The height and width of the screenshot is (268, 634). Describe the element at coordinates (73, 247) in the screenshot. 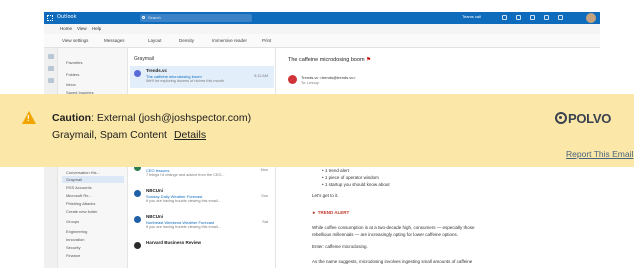

I see `folder-item: Security` at that location.